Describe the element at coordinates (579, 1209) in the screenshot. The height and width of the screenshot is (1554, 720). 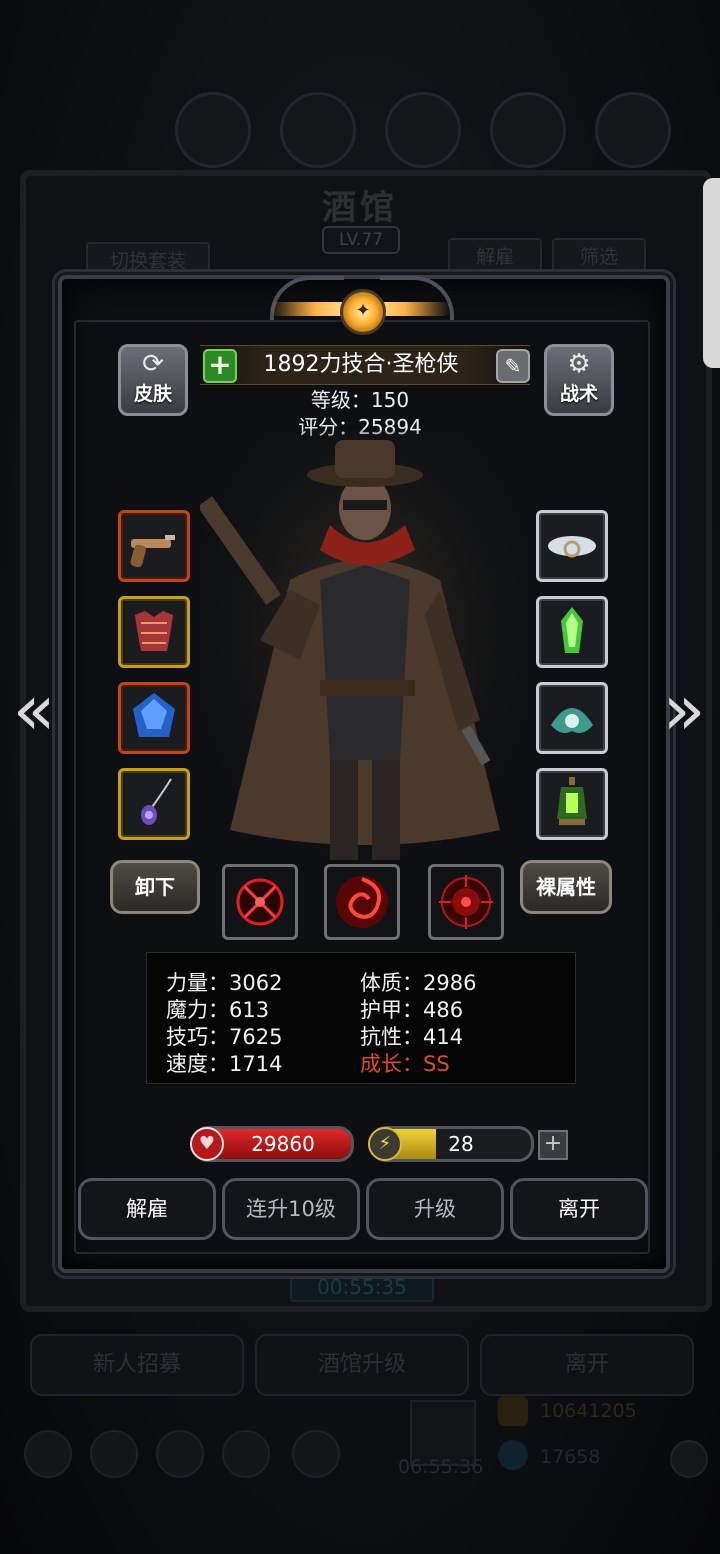
I see `leave-button: 离开` at that location.